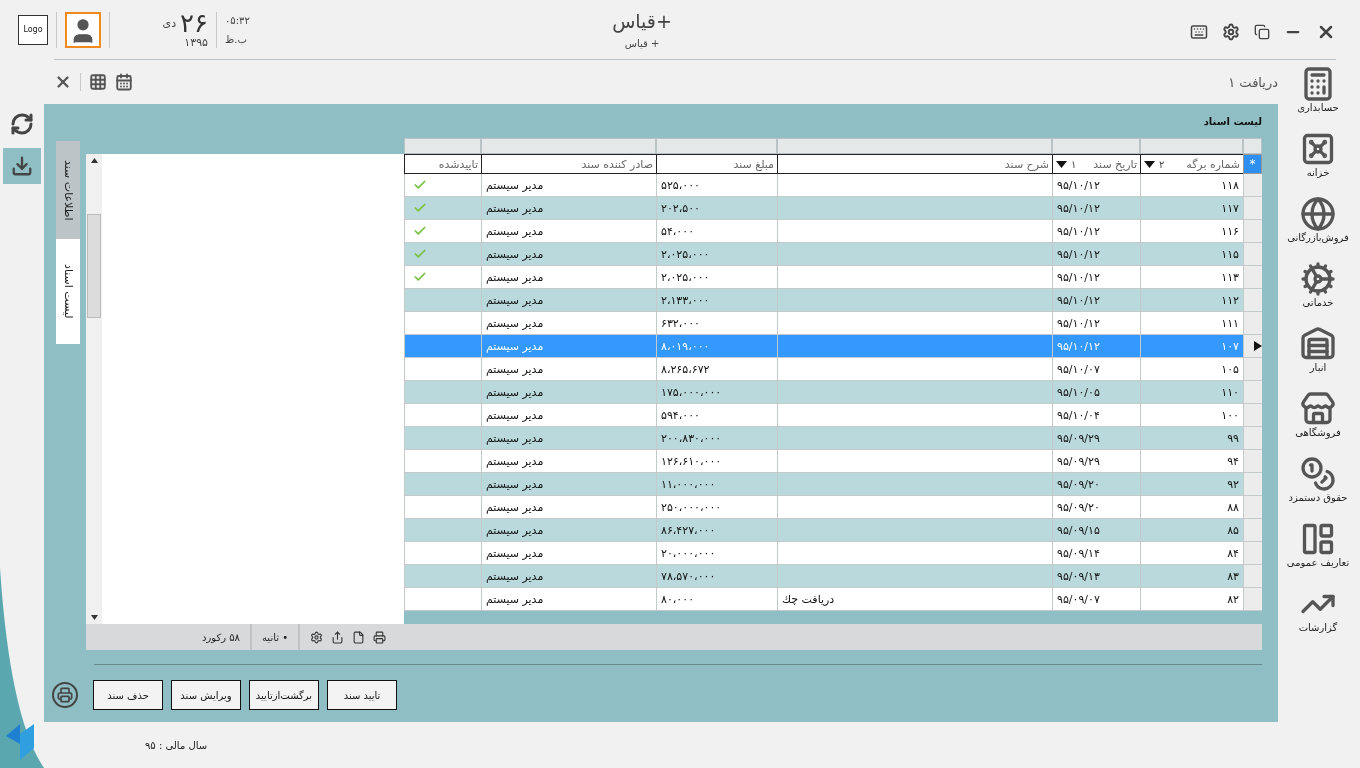  Describe the element at coordinates (833, 323) in the screenshot. I see `table-row: ۱۱۱ ۹۵/۱۰/۱۲ ۶۳۲،۰۰۰ مدیر سیستم` at that location.